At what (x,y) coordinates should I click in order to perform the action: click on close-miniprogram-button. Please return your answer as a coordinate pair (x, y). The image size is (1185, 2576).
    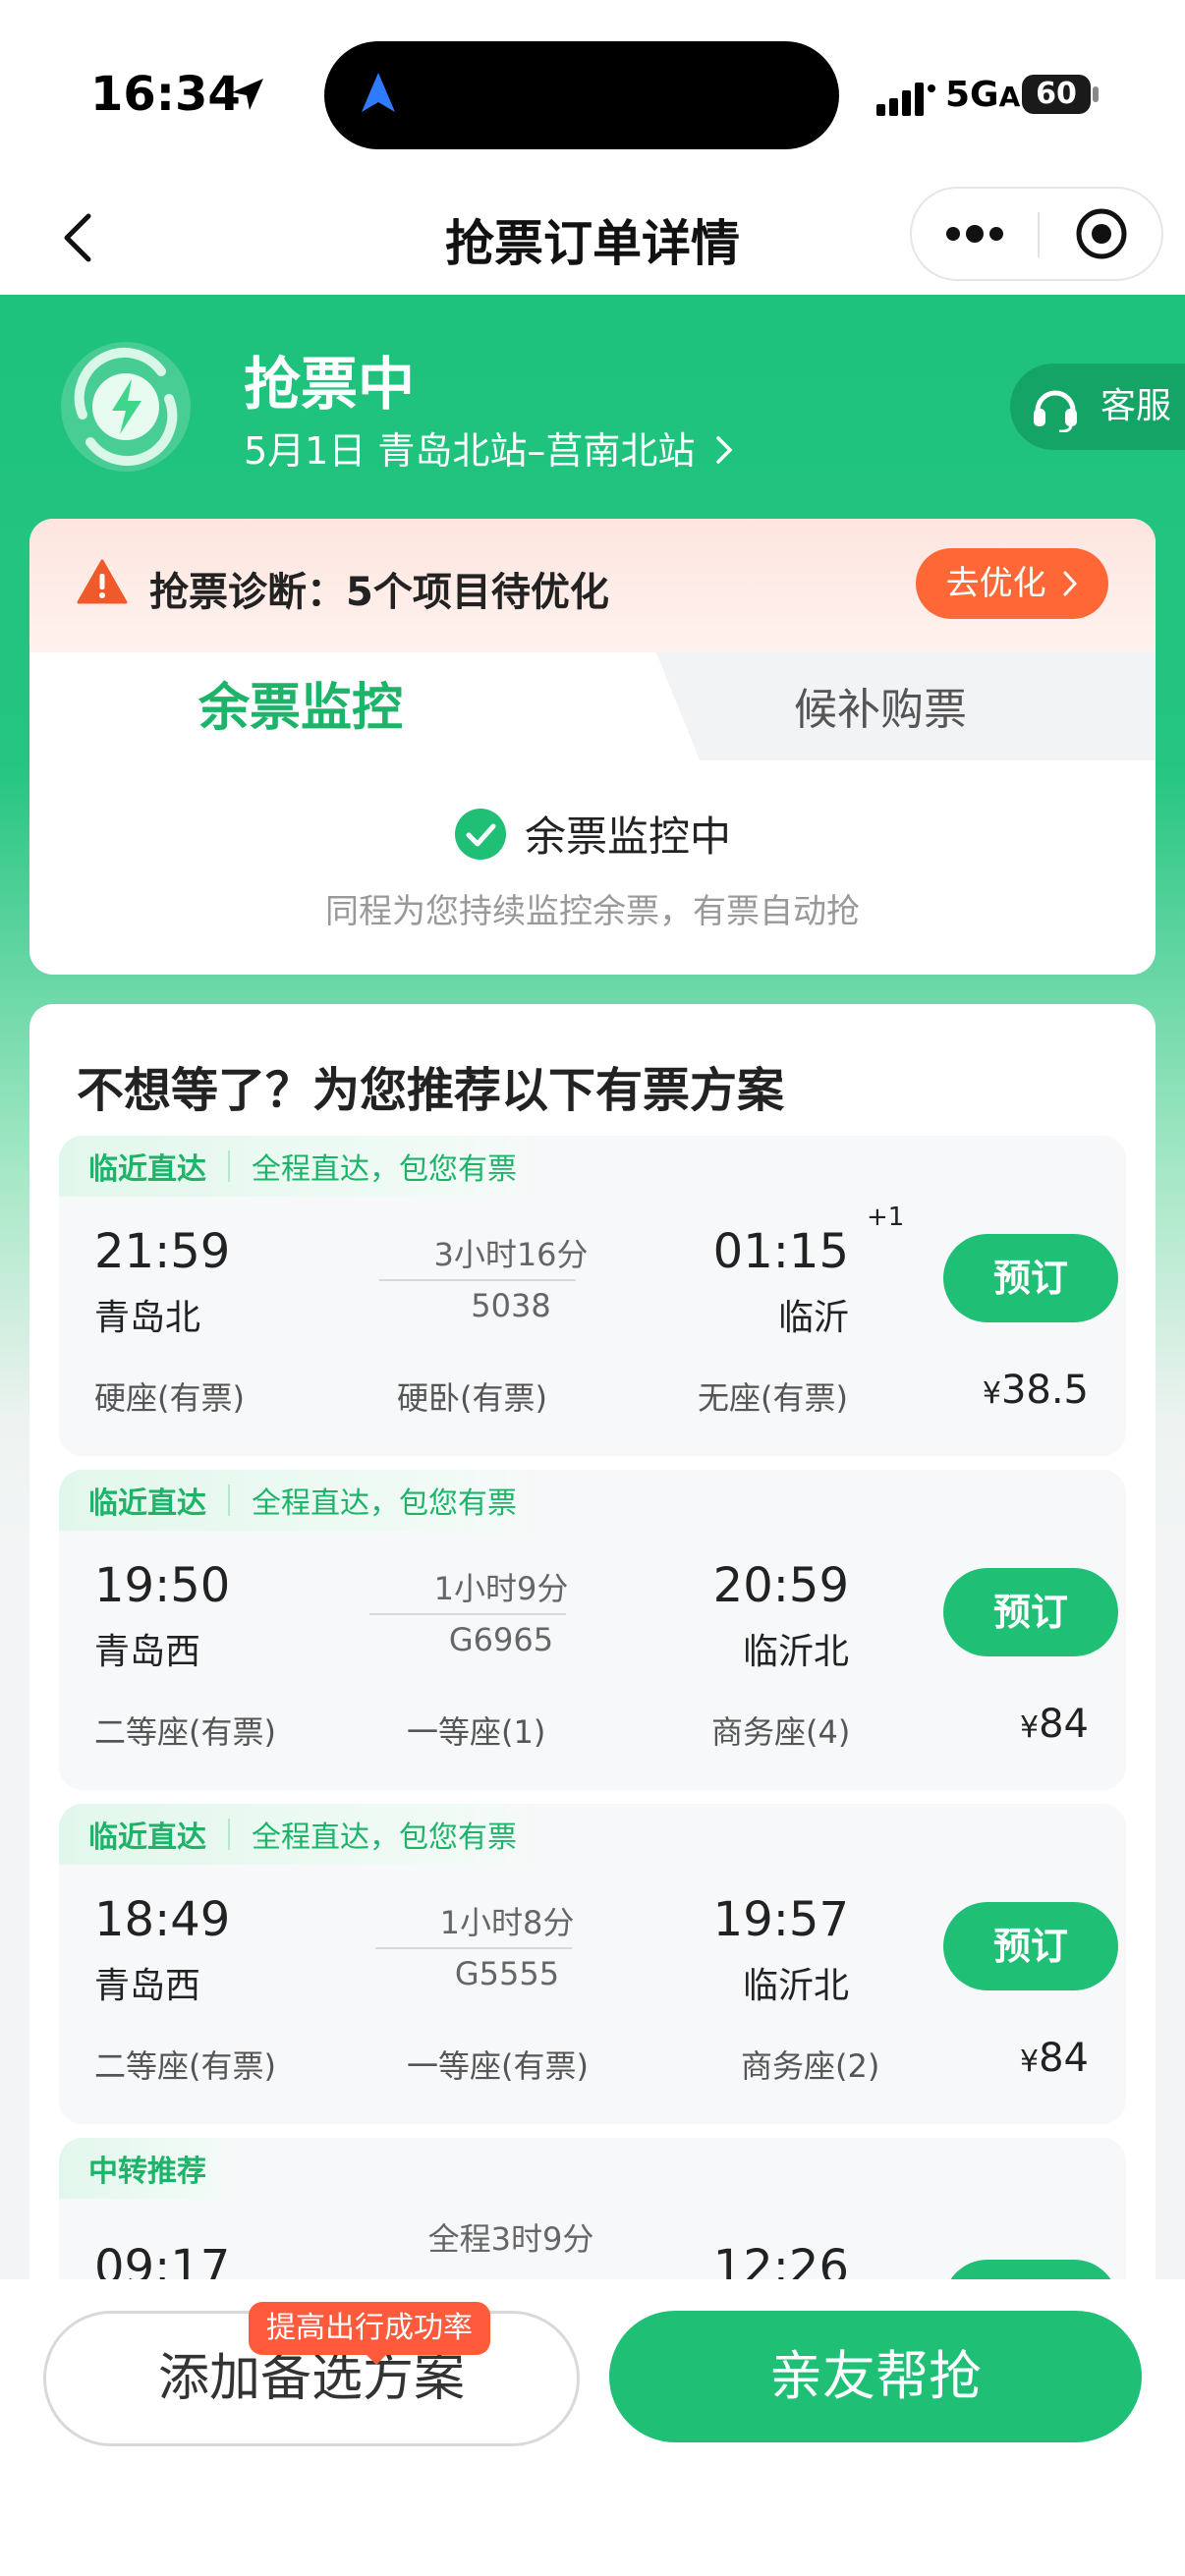
    Looking at the image, I should click on (1102, 234).